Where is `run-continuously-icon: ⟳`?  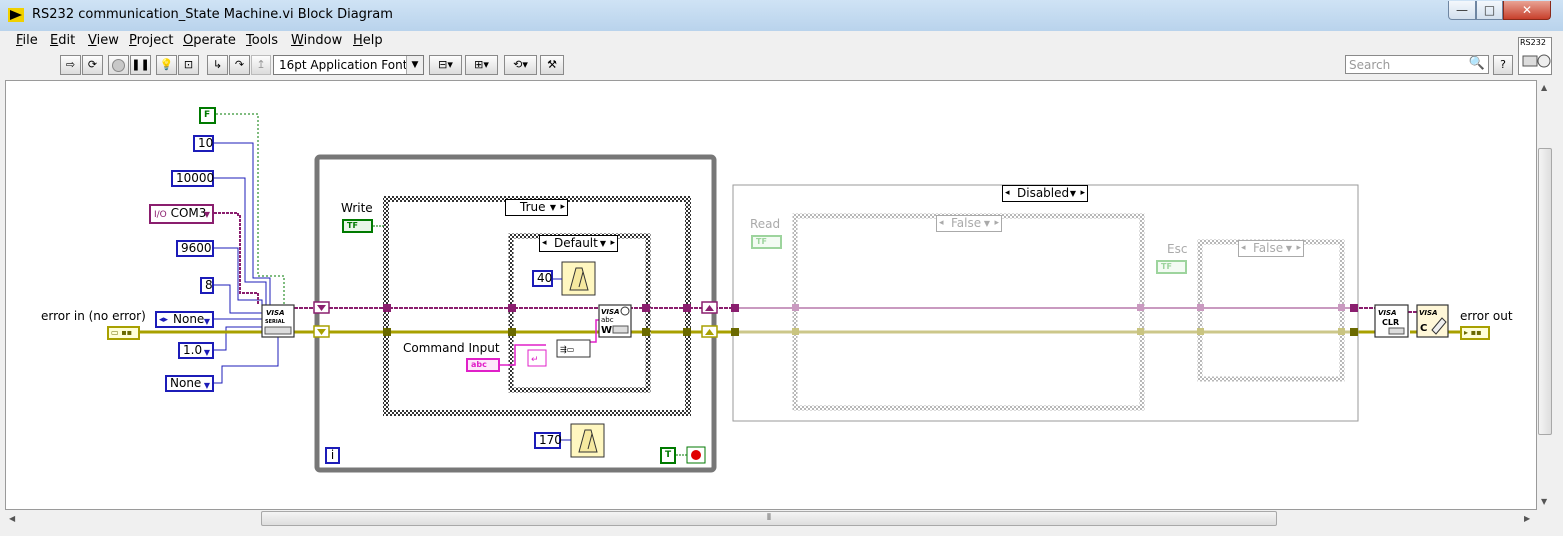 run-continuously-icon: ⟳ is located at coordinates (92, 65).